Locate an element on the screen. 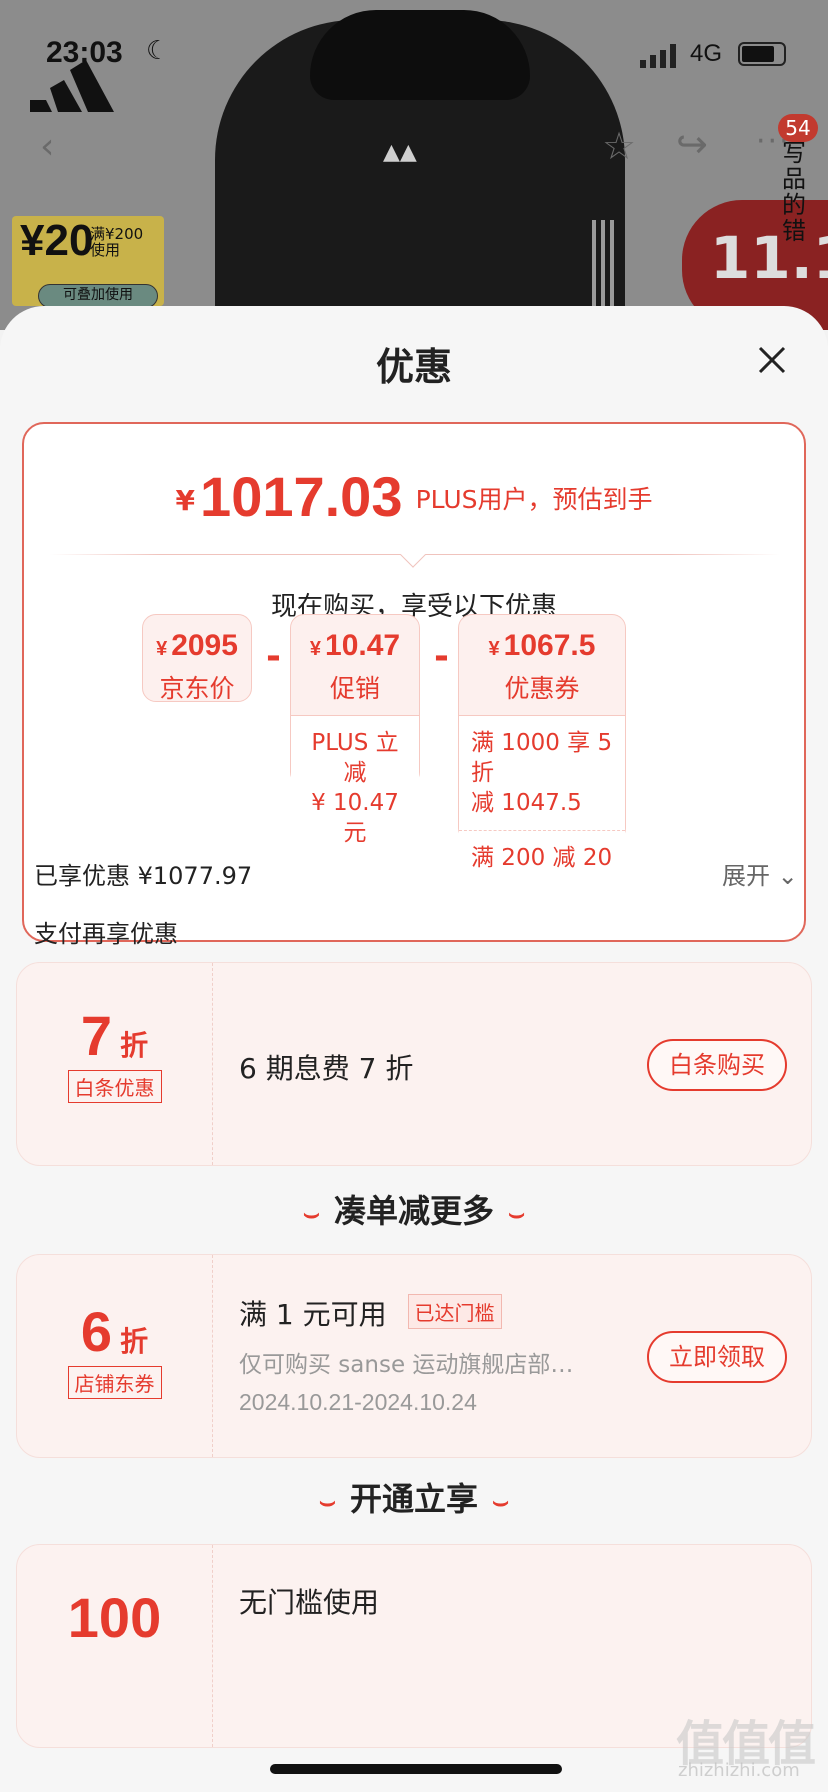 This screenshot has width=828, height=1792. battery-icon is located at coordinates (762, 54).